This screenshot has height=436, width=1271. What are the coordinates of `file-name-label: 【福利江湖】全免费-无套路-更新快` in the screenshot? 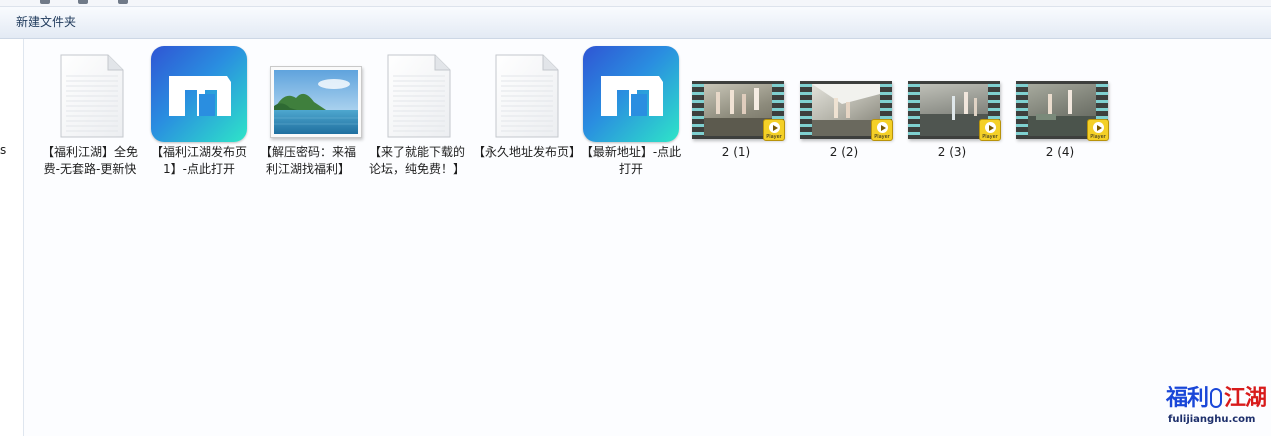 It's located at (89, 160).